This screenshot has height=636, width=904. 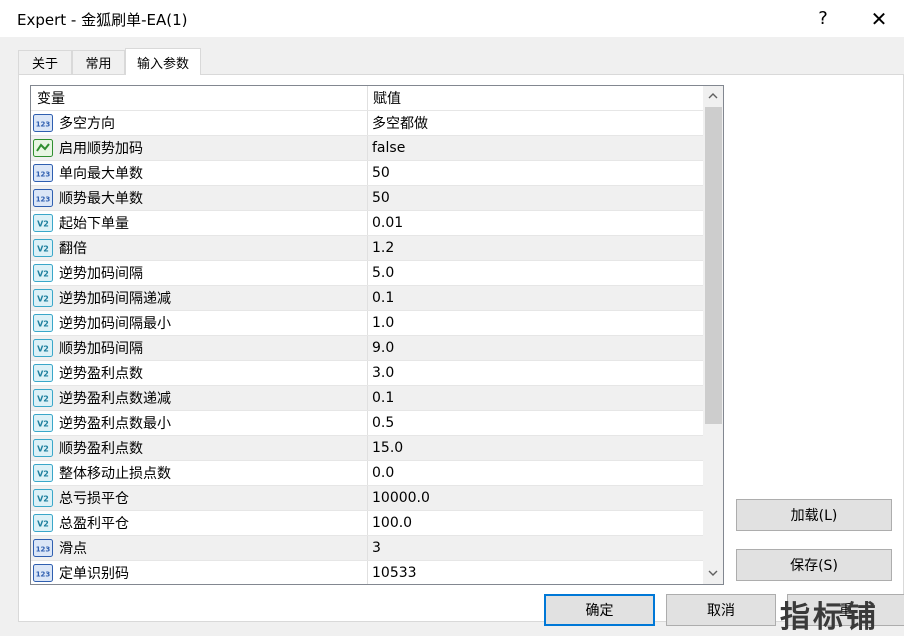 What do you see at coordinates (535, 123) in the screenshot?
I see `parameter-value: 多空都做` at bounding box center [535, 123].